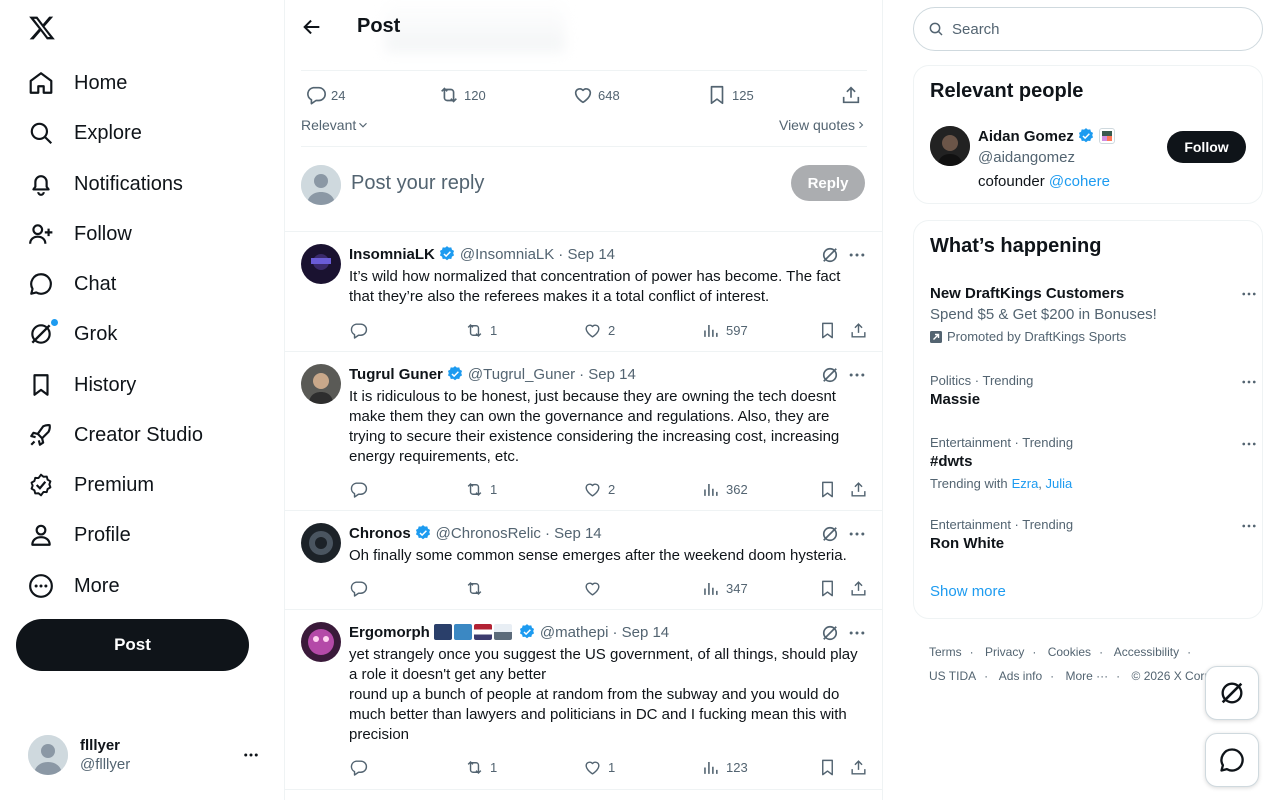  What do you see at coordinates (42, 28) in the screenshot?
I see `x-logo-icon` at bounding box center [42, 28].